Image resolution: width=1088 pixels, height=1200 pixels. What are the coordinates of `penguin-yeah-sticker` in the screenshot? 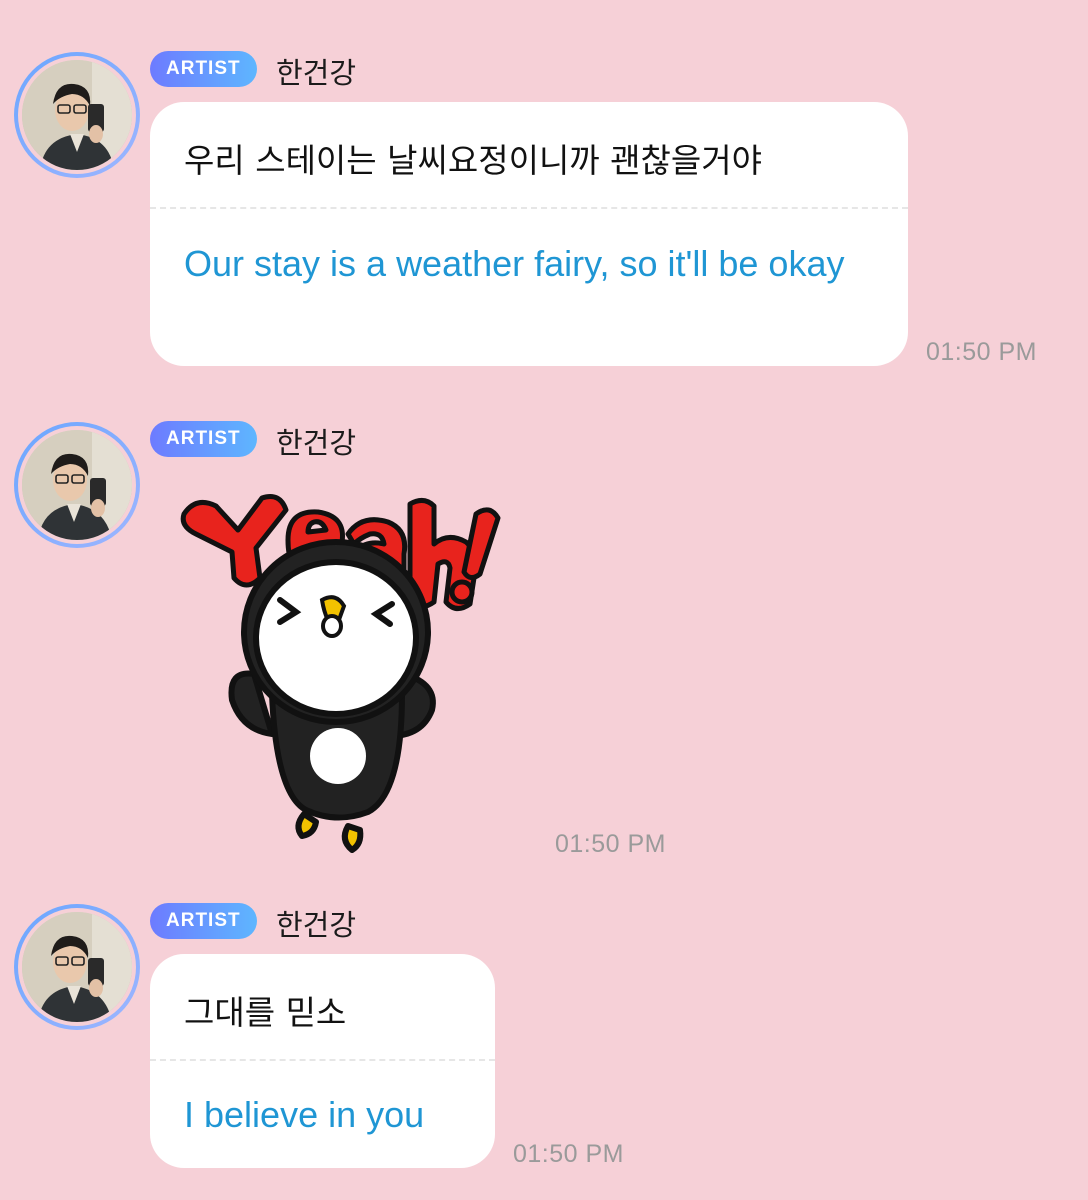 It's located at (341, 671).